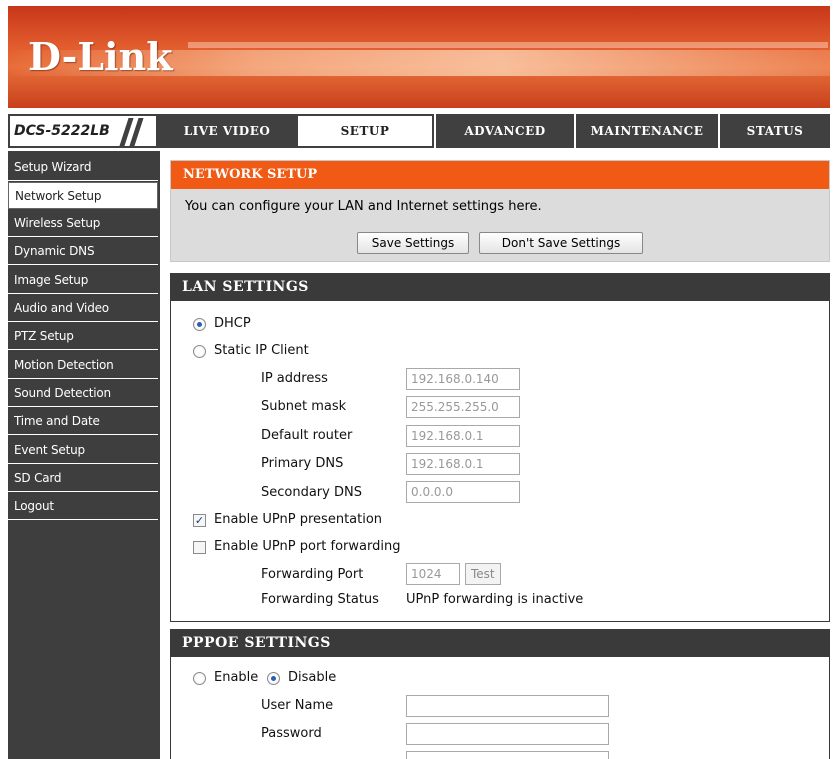 The image size is (834, 759). What do you see at coordinates (297, 705) in the screenshot?
I see `user-name-label: User Name` at bounding box center [297, 705].